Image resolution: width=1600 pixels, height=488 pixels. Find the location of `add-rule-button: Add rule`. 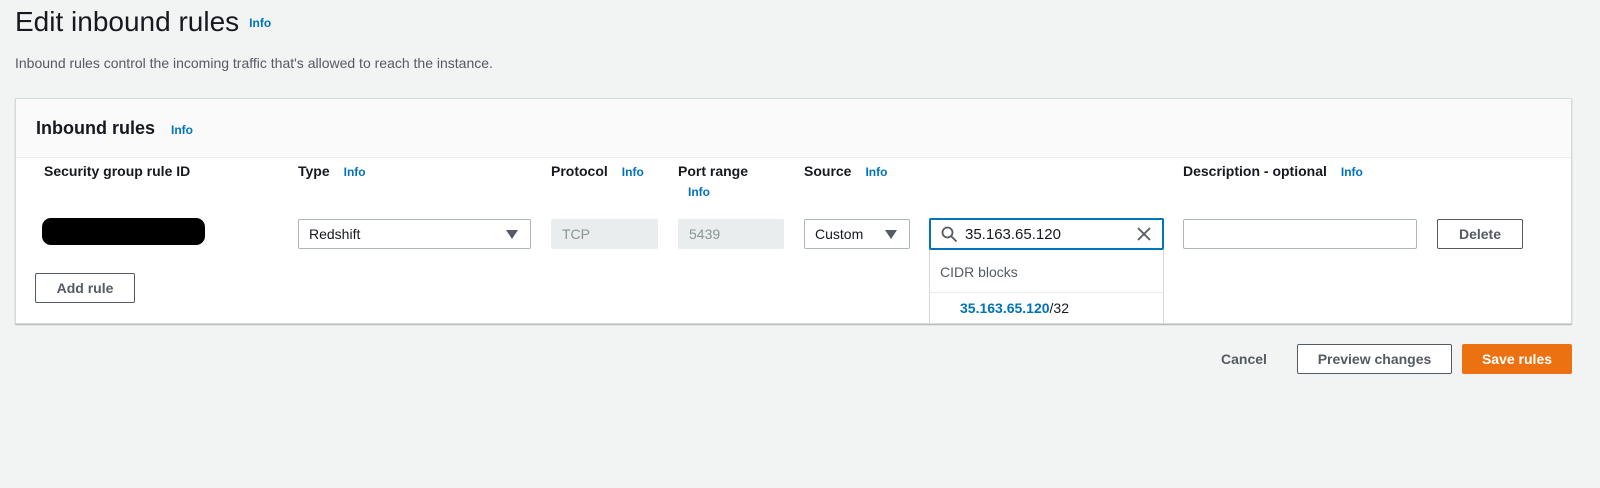

add-rule-button: Add rule is located at coordinates (85, 288).